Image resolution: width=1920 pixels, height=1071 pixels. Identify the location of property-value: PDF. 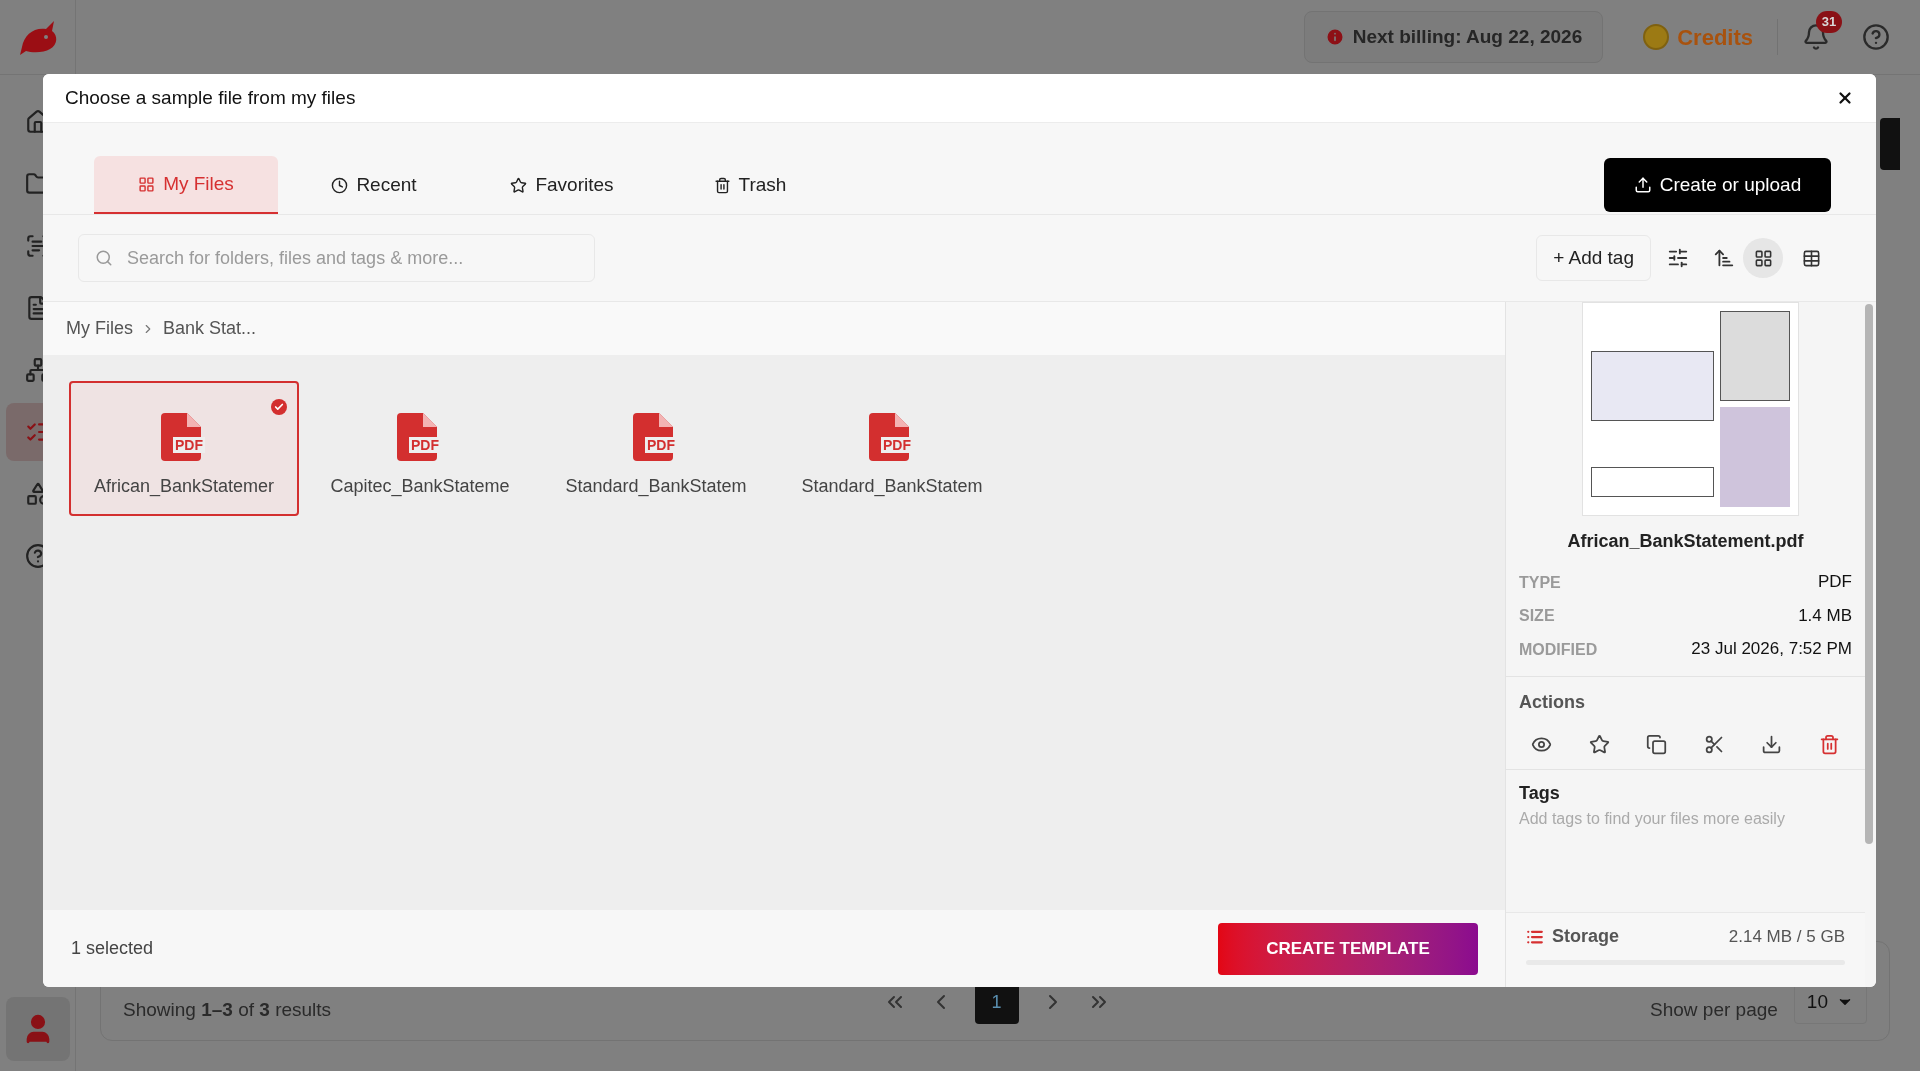
(1835, 582).